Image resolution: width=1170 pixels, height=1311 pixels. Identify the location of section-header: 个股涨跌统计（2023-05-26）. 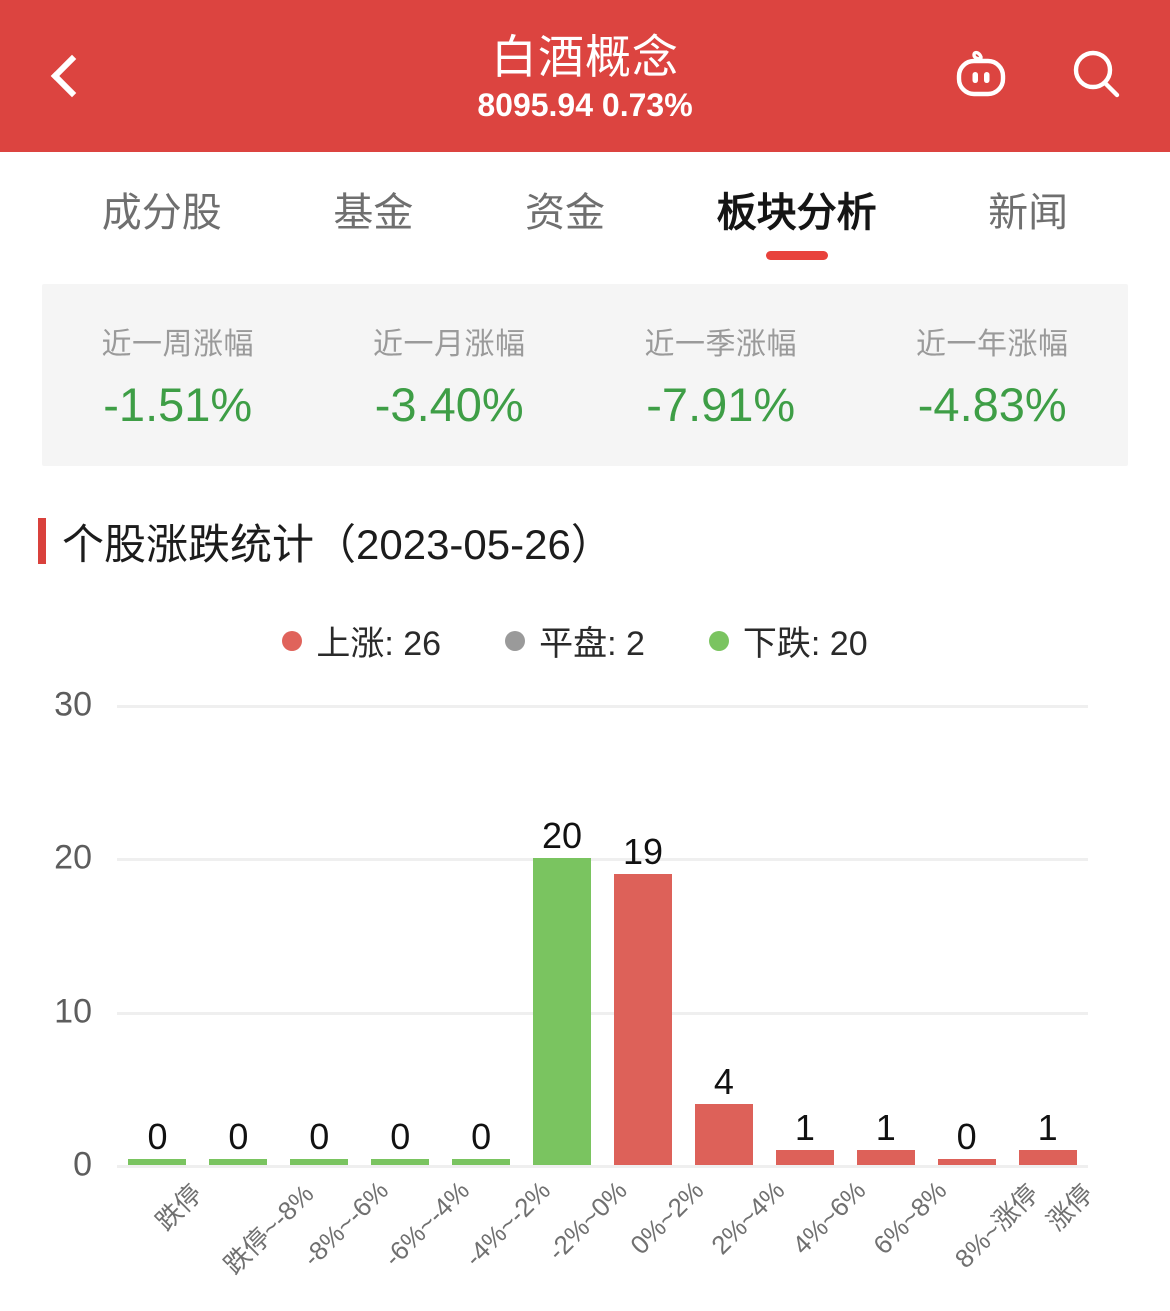
(604, 541).